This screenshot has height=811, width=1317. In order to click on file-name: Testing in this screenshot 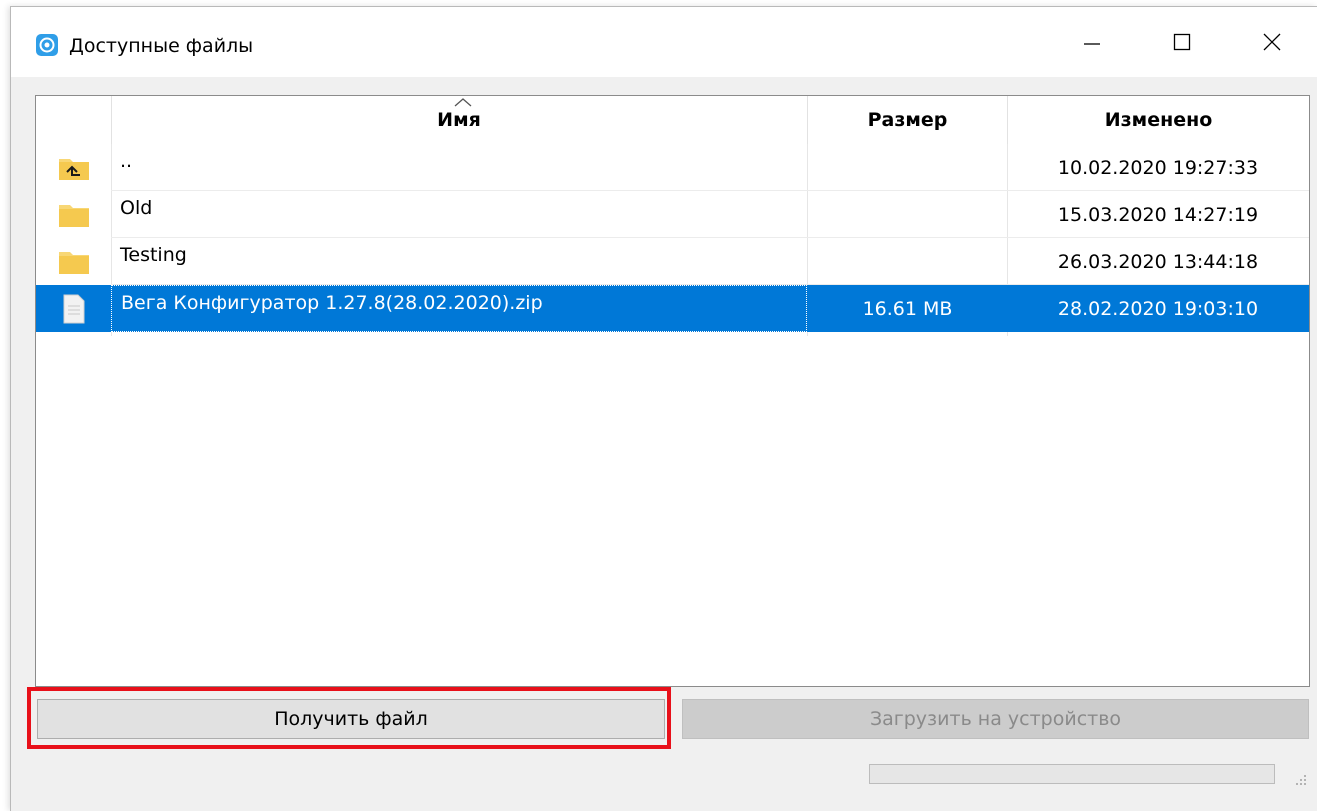, I will do `click(153, 255)`.